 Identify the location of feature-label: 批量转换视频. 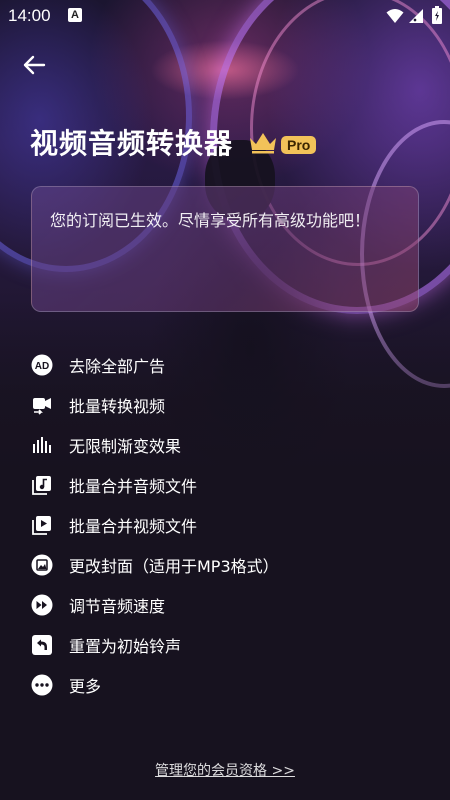
(117, 406).